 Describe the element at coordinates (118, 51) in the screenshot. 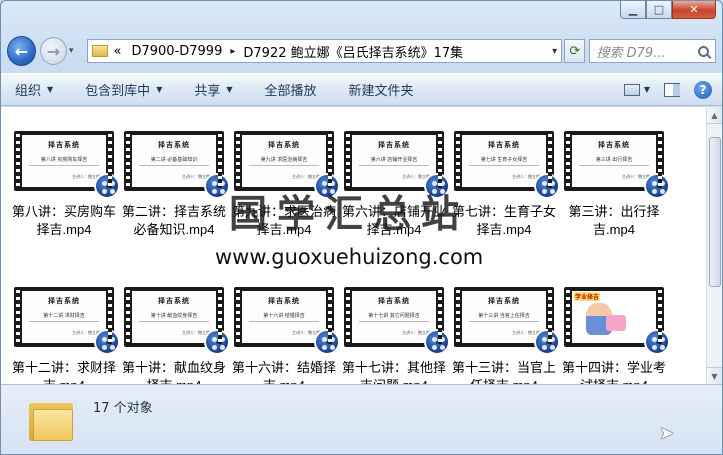

I see `breadcrumb-overflow: «` at that location.